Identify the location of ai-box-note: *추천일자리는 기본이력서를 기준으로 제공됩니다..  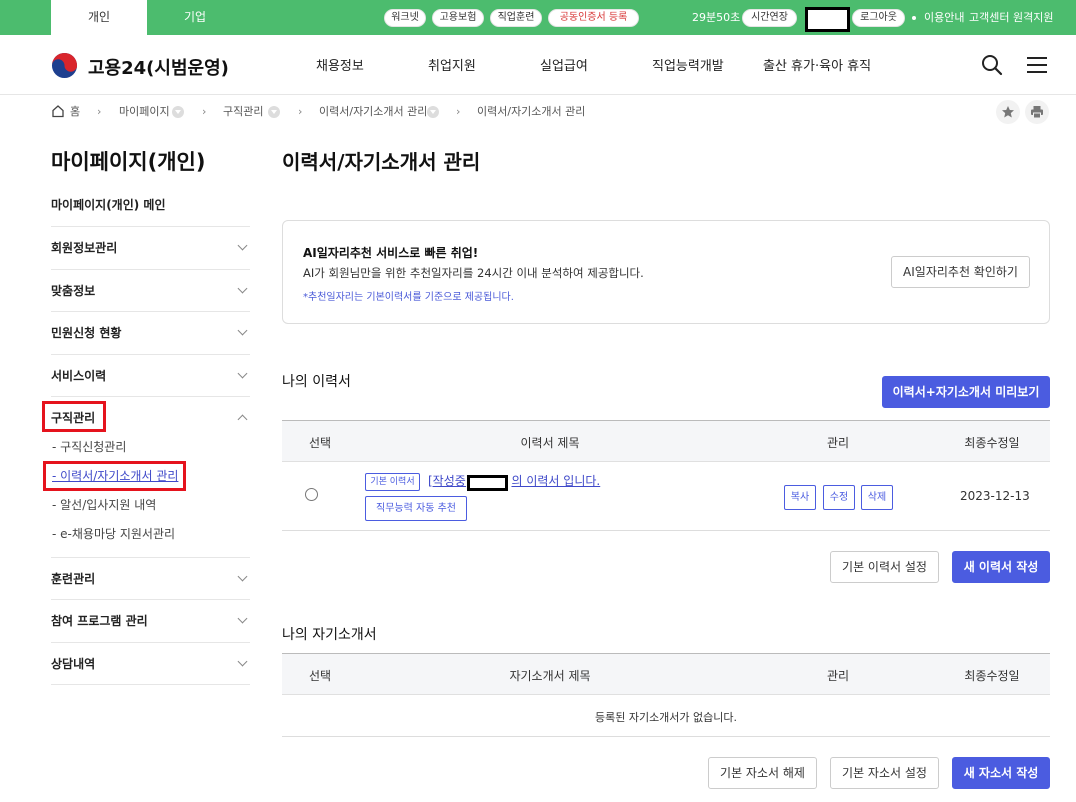
(408, 297).